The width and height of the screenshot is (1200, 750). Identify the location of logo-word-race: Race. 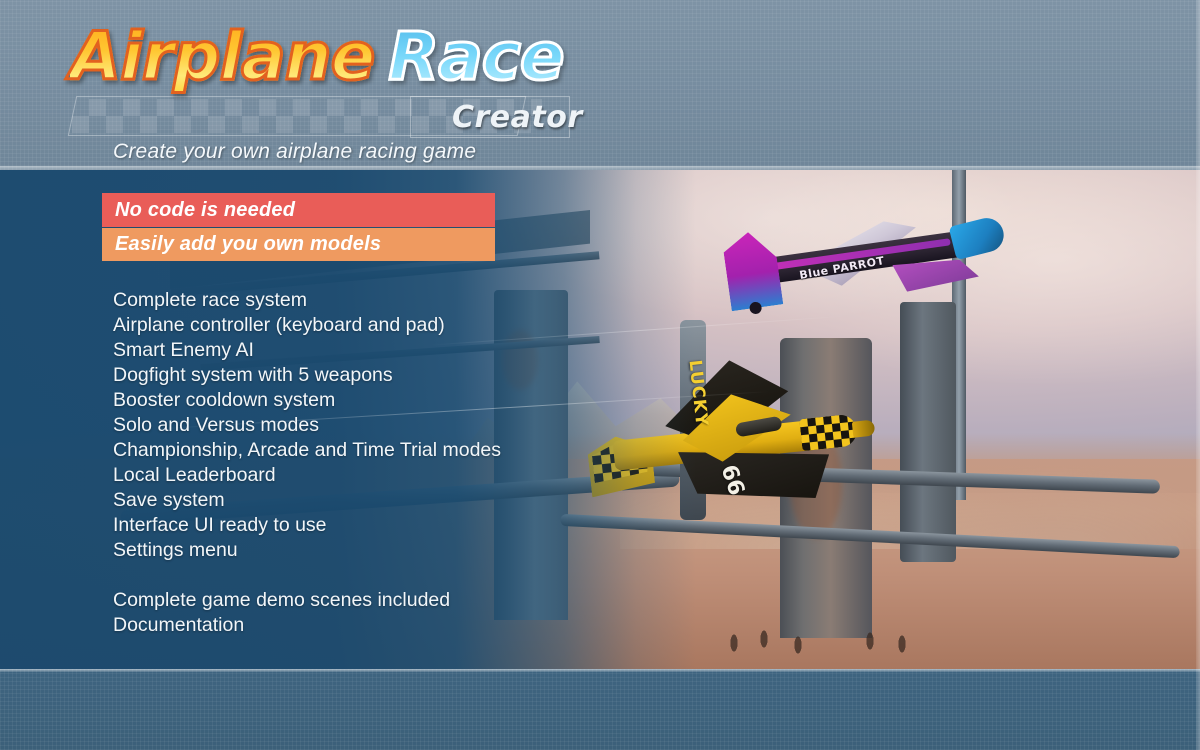
(476, 57).